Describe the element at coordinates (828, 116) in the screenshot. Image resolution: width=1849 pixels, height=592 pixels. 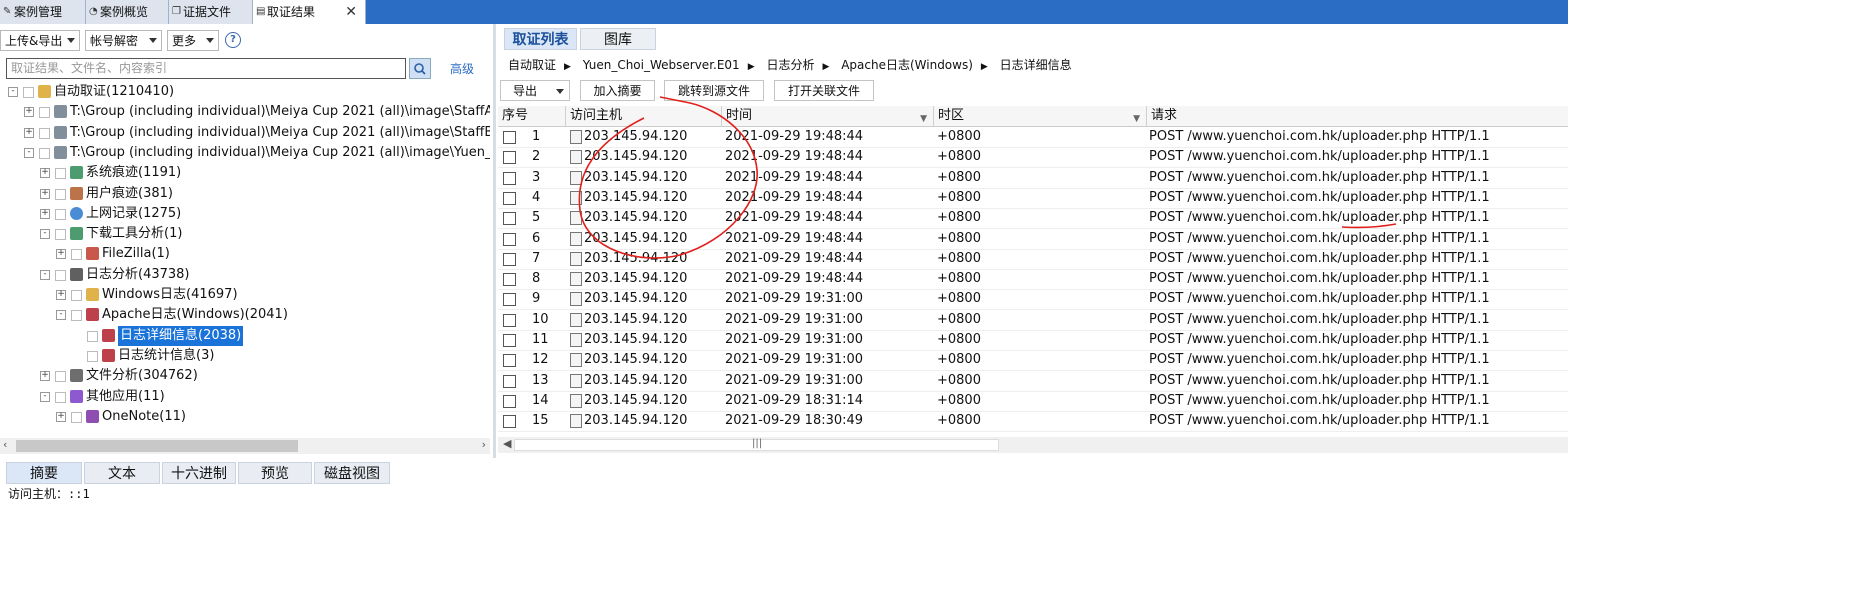
I see `column-header-time: 时间 ▼` at that location.